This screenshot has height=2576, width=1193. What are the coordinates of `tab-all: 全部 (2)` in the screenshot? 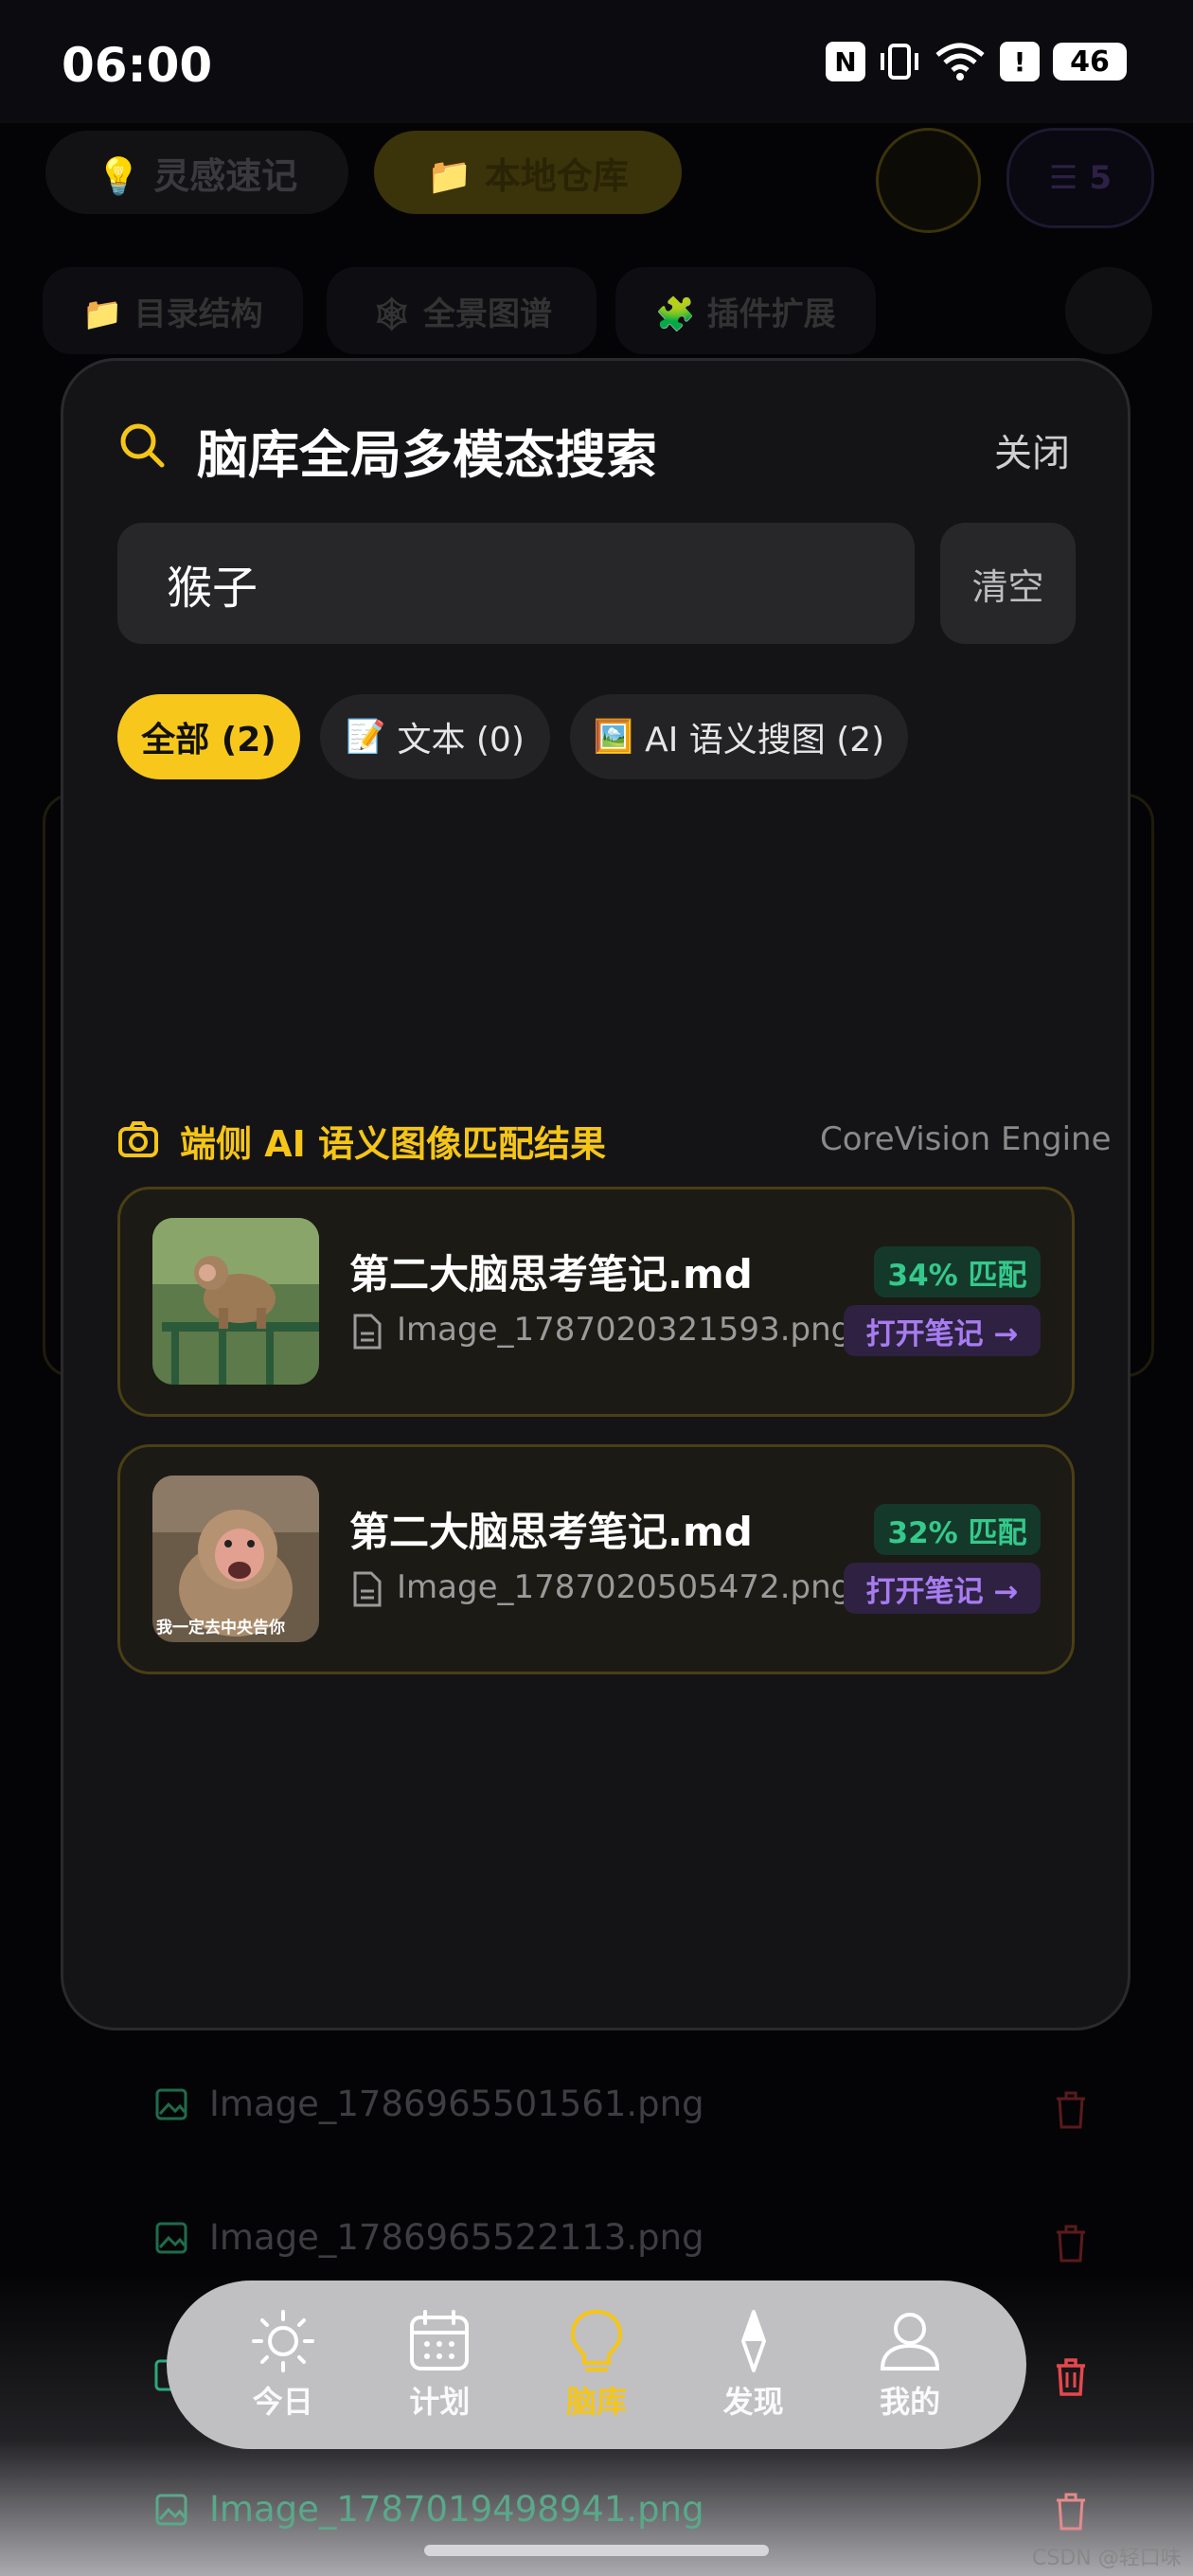 It's located at (208, 736).